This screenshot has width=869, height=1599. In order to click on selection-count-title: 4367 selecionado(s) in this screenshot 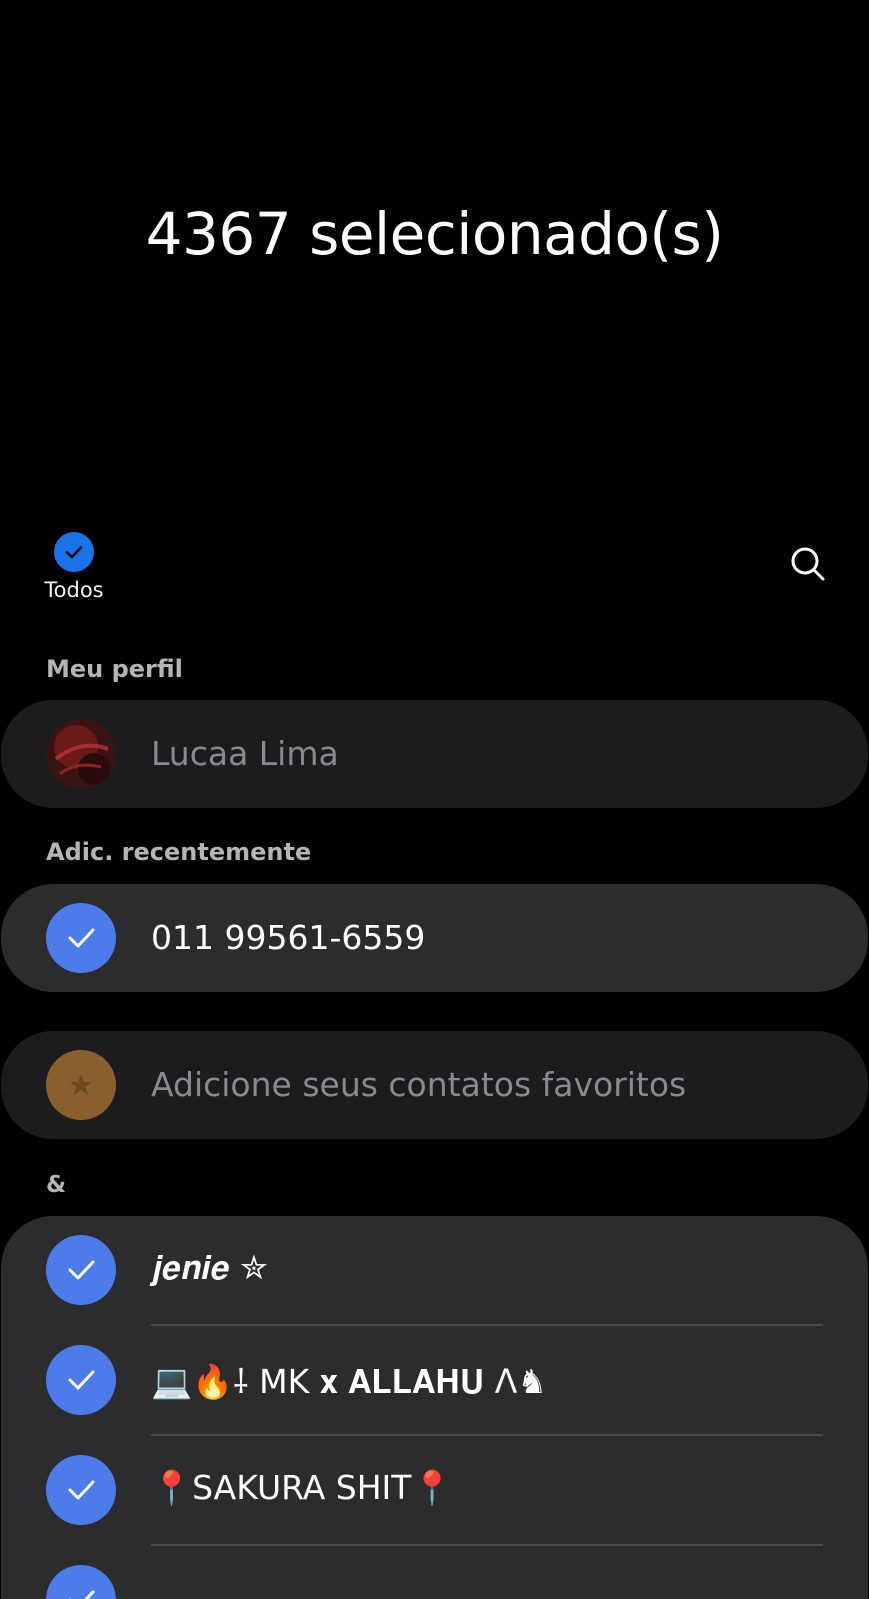, I will do `click(434, 234)`.